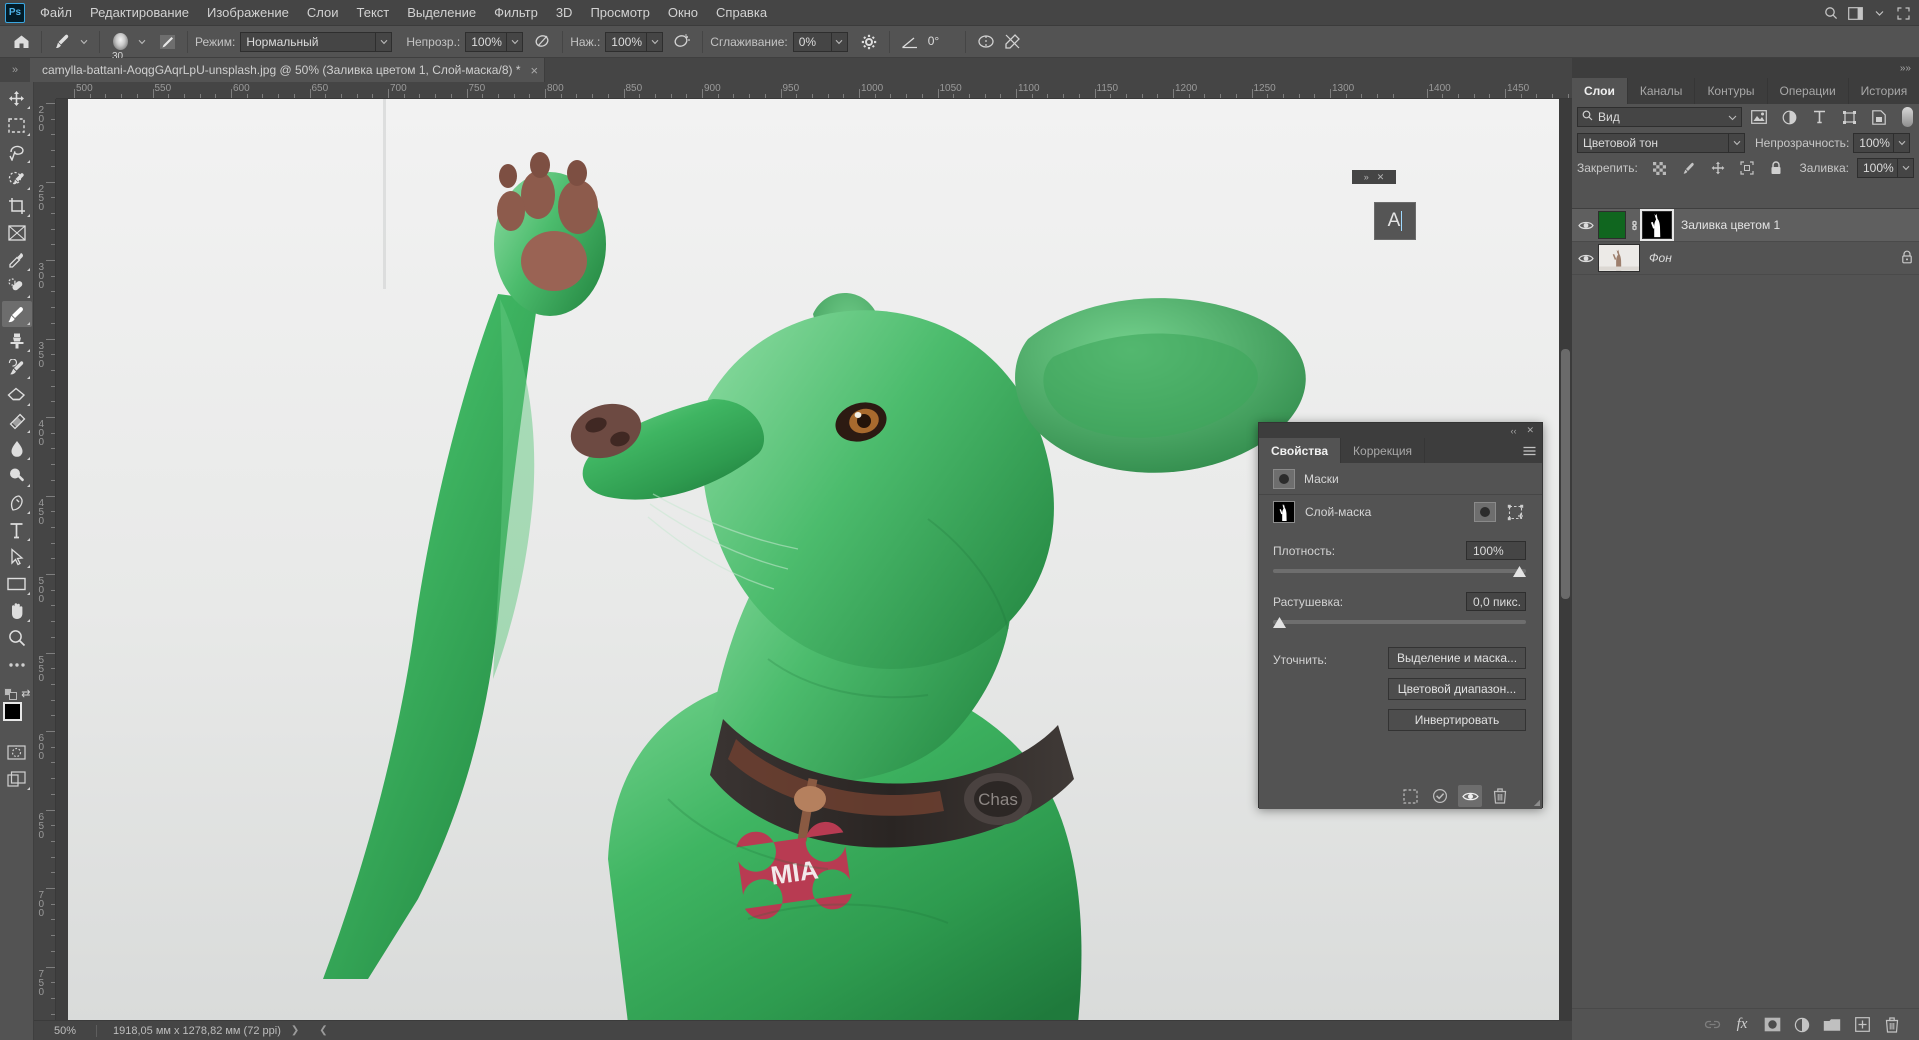  Describe the element at coordinates (1885, 168) in the screenshot. I see `layer-fill-input: 100%` at that location.